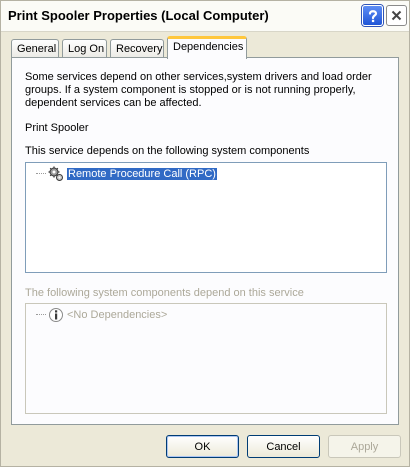 Image resolution: width=410 pixels, height=467 pixels. I want to click on gears-icon, so click(55, 173).